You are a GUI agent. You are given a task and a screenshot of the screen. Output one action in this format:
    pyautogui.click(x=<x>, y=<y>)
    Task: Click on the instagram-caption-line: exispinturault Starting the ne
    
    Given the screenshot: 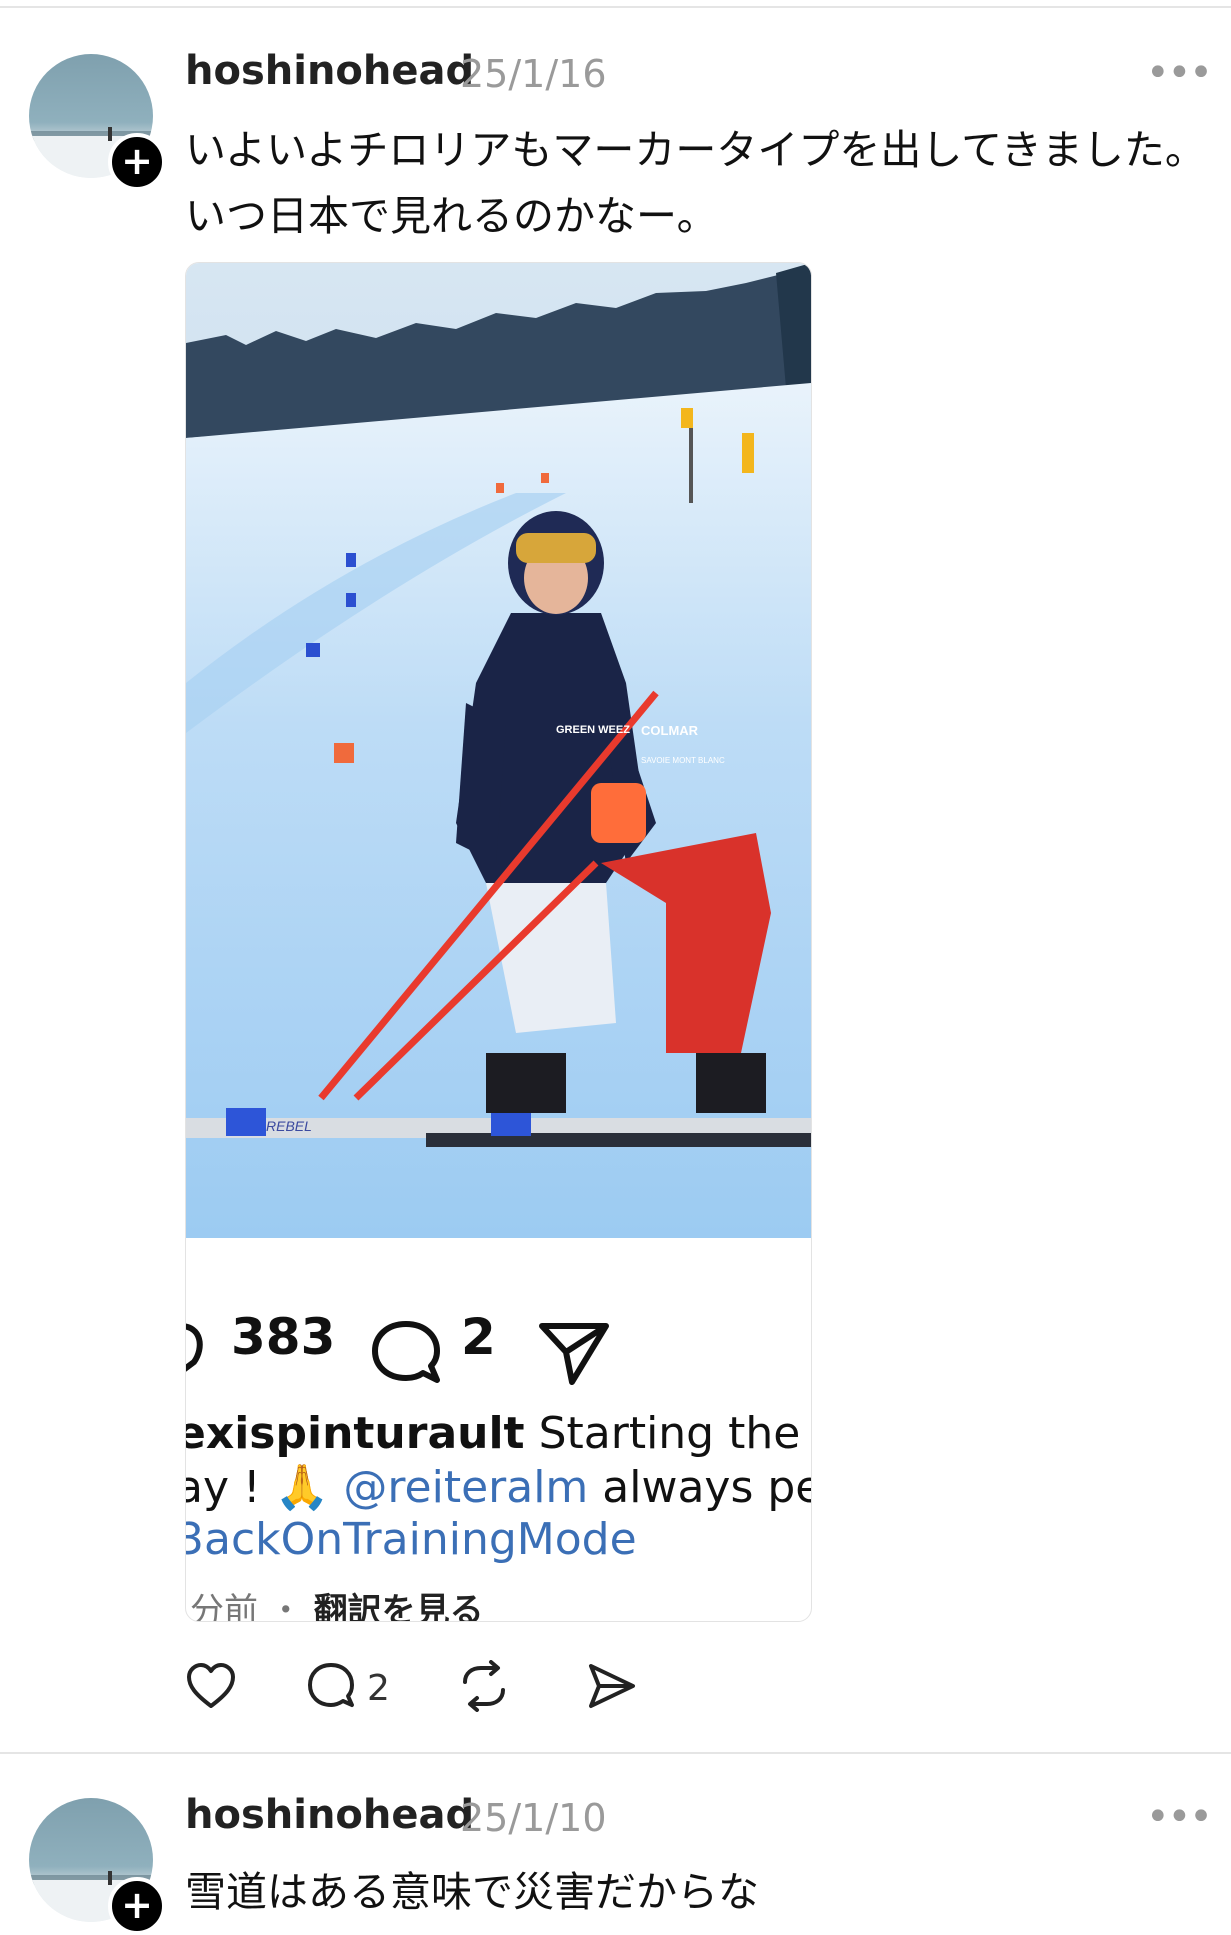 What is the action you would take?
    pyautogui.click(x=498, y=1433)
    